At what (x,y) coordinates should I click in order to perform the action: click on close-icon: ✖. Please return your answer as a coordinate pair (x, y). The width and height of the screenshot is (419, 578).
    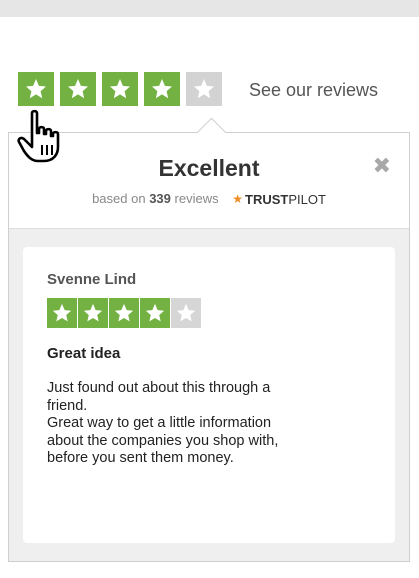
    Looking at the image, I should click on (382, 166).